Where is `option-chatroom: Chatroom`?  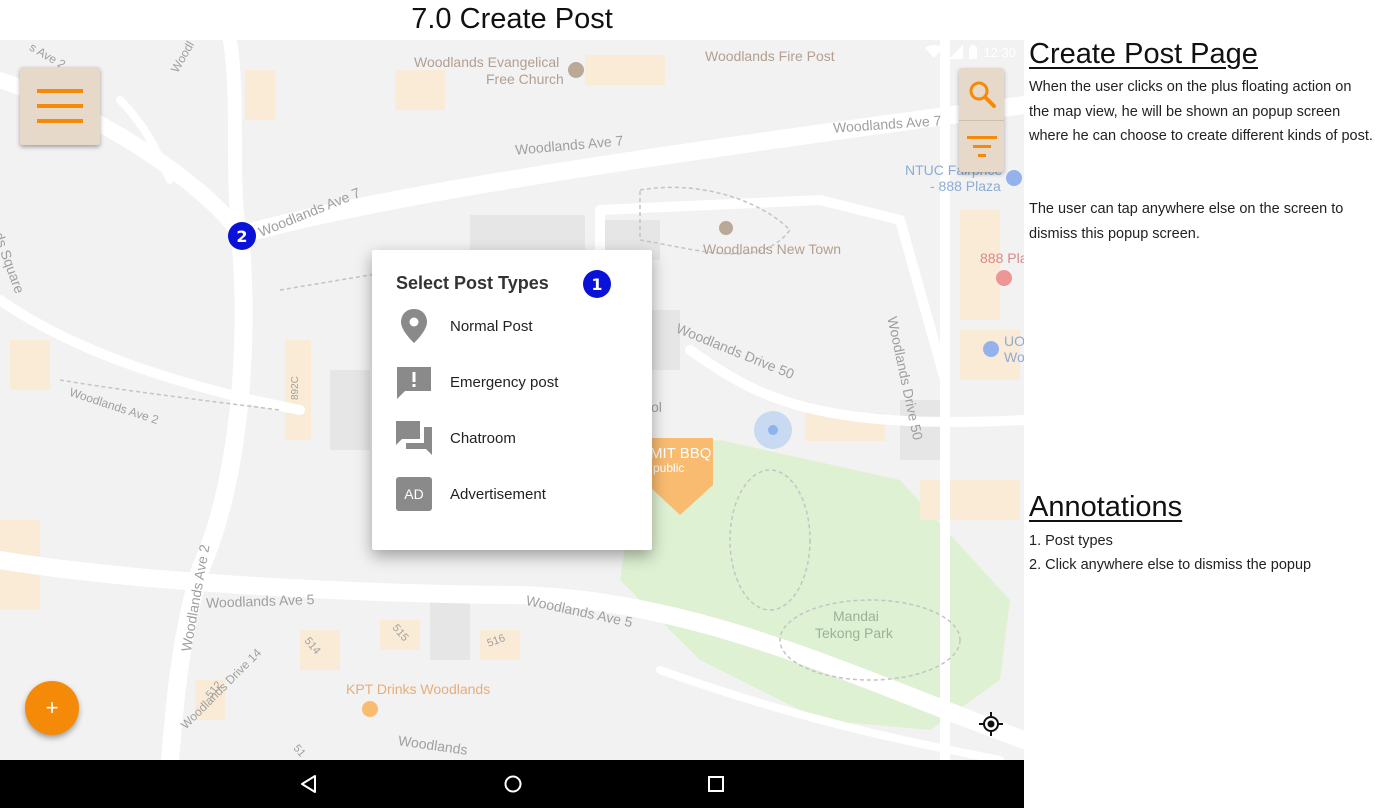
option-chatroom: Chatroom is located at coordinates (516, 438).